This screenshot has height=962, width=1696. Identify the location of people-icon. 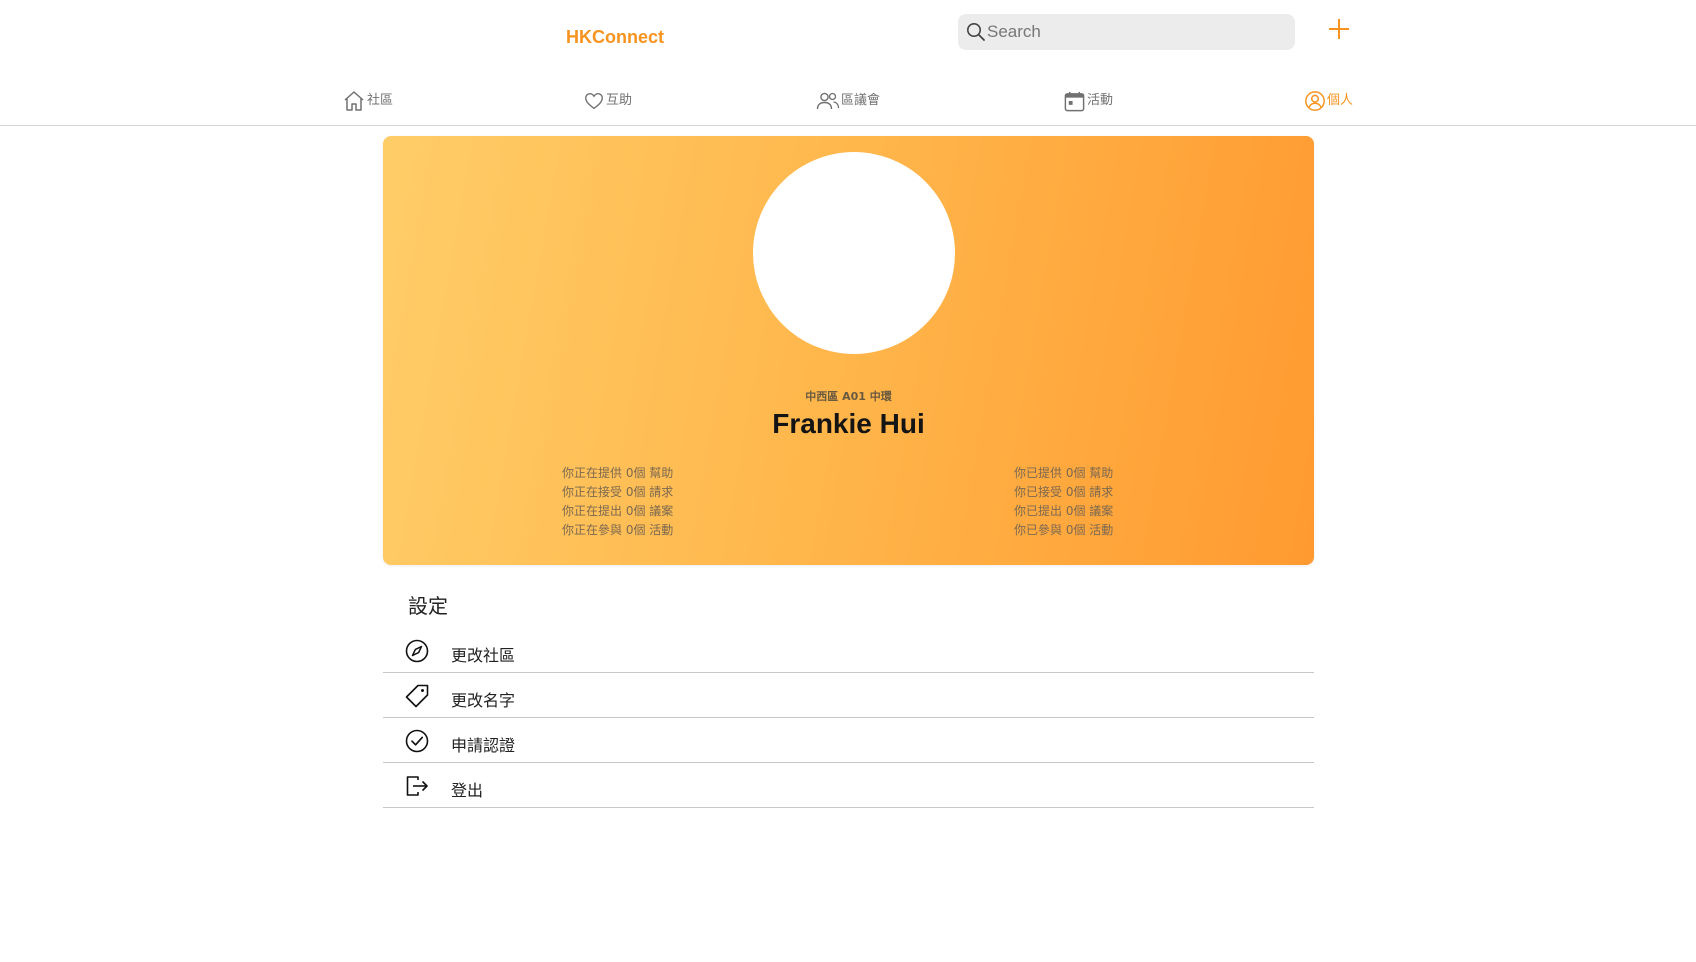
(828, 101).